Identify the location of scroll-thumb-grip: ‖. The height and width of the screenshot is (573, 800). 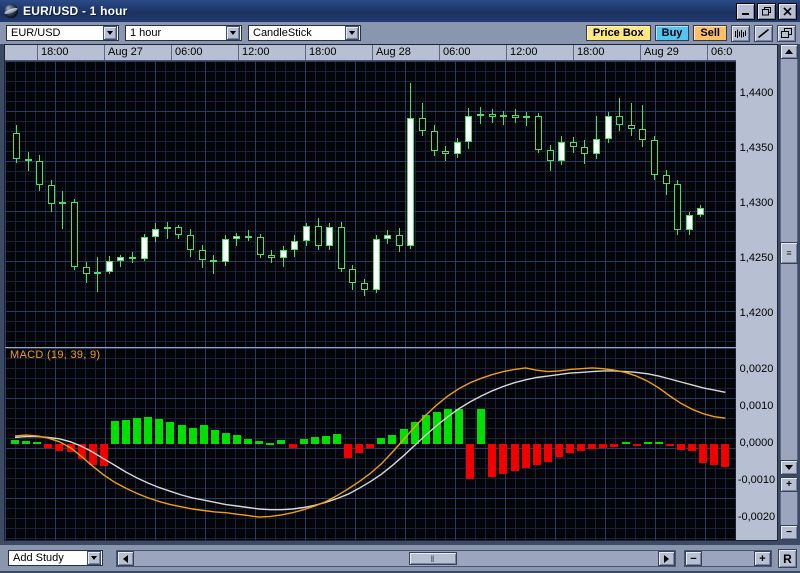
(433, 558).